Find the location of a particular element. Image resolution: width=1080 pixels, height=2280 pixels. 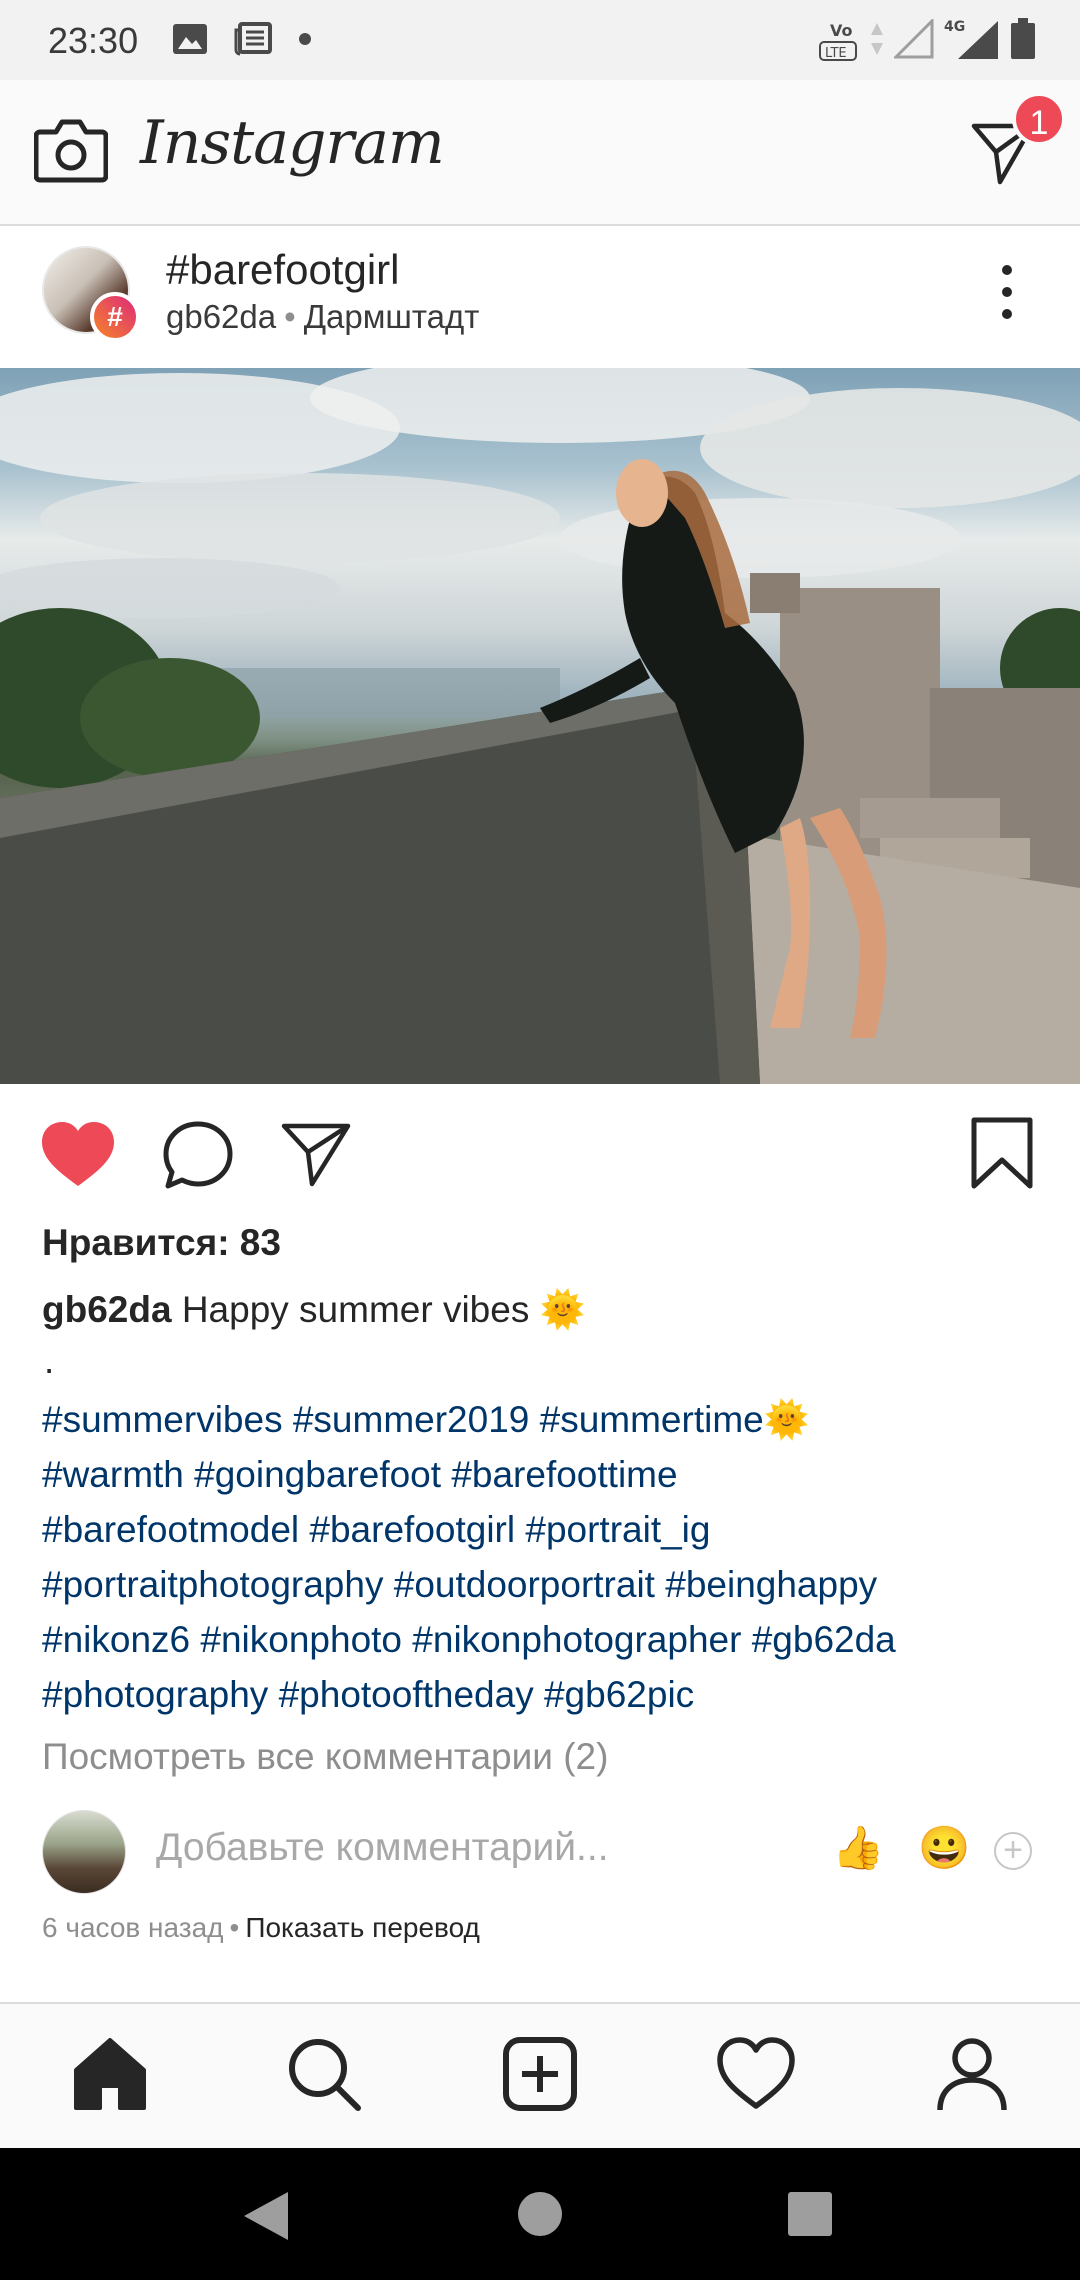

svg-text: Vo is located at coordinates (841, 30).